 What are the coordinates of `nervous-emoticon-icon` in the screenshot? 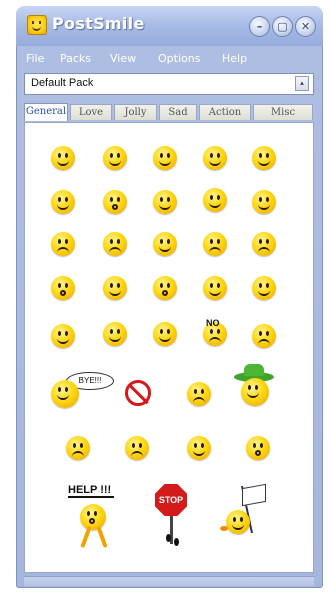 It's located at (264, 202).